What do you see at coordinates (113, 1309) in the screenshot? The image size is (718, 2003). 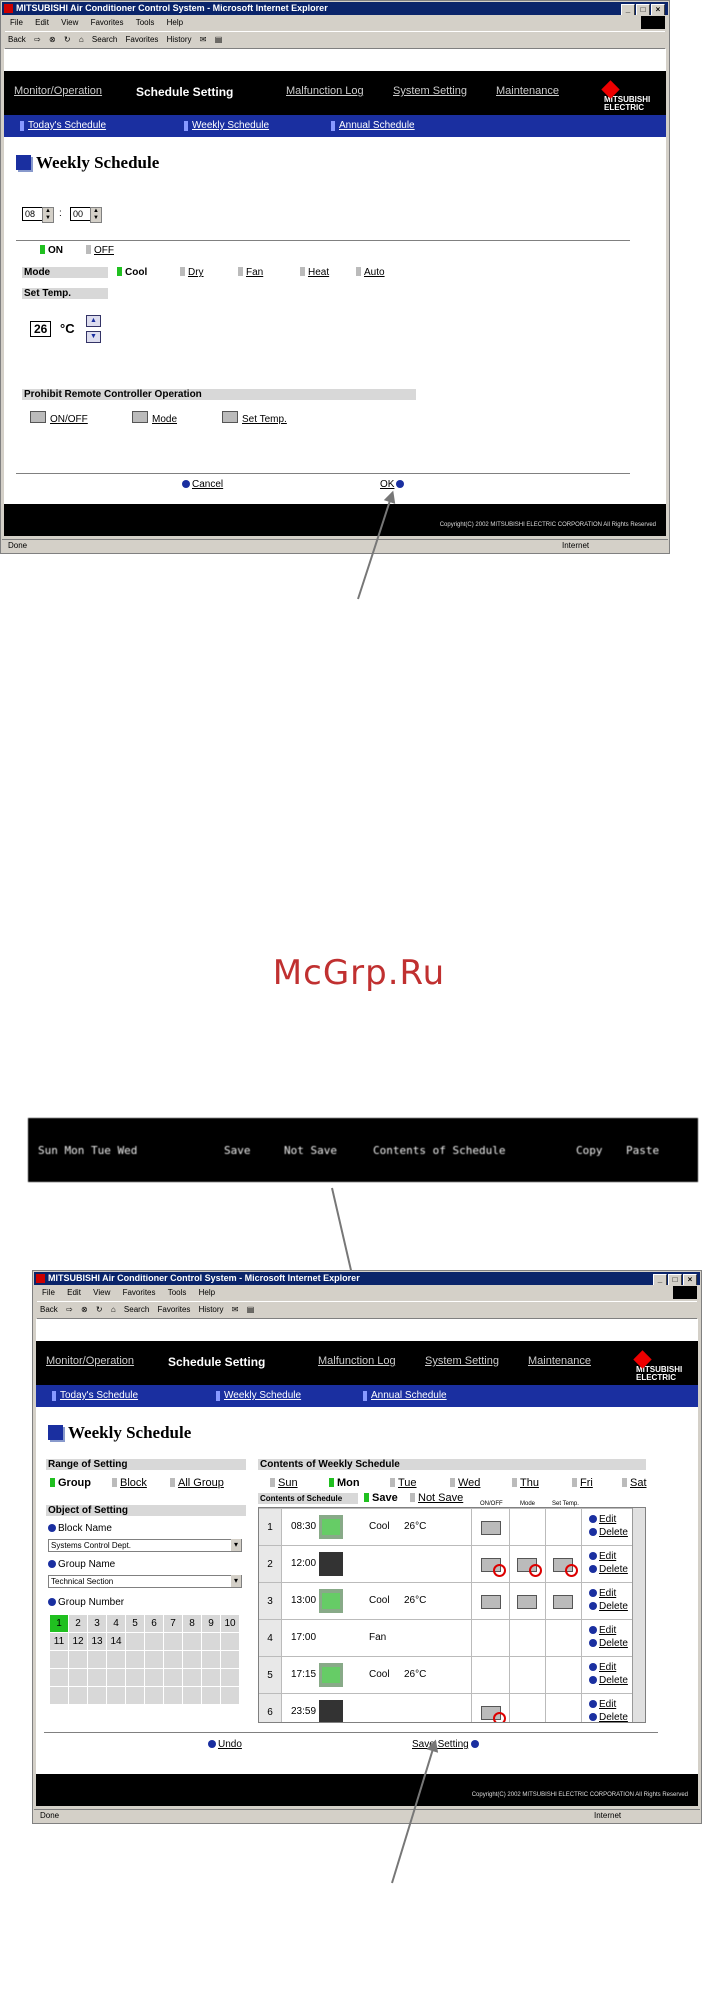 I see `home-icon: ⌂` at bounding box center [113, 1309].